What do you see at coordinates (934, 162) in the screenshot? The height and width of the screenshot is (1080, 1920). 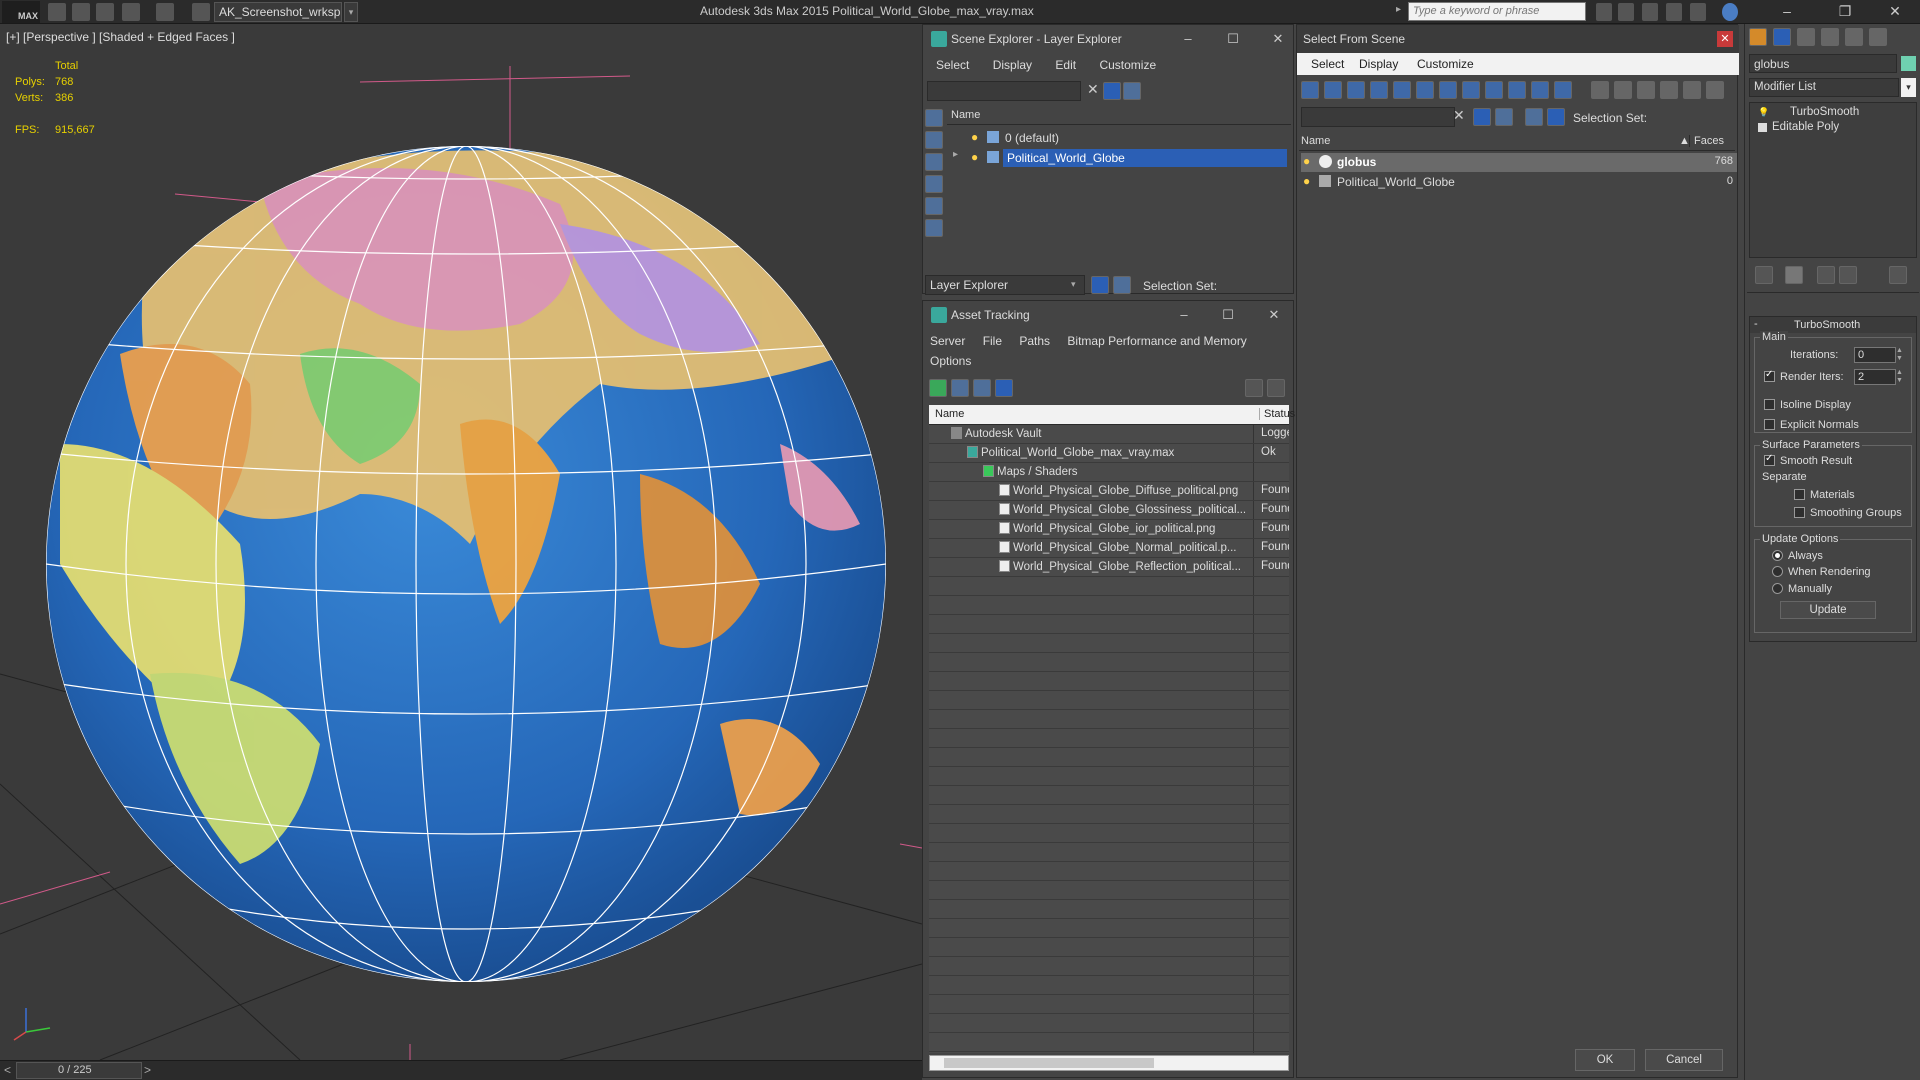 I see `display-lights-icon` at bounding box center [934, 162].